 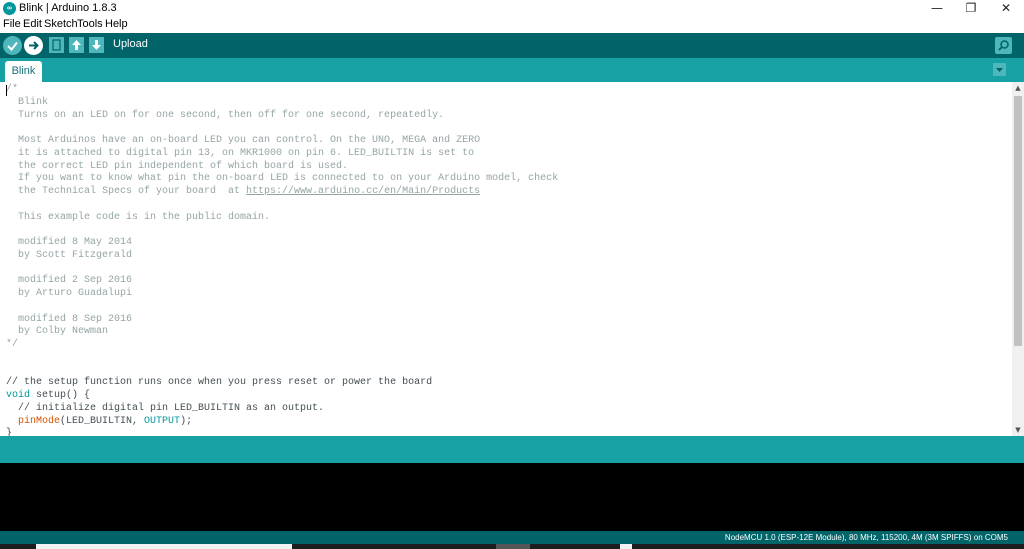 I want to click on checkmark-icon, so click(x=12, y=46).